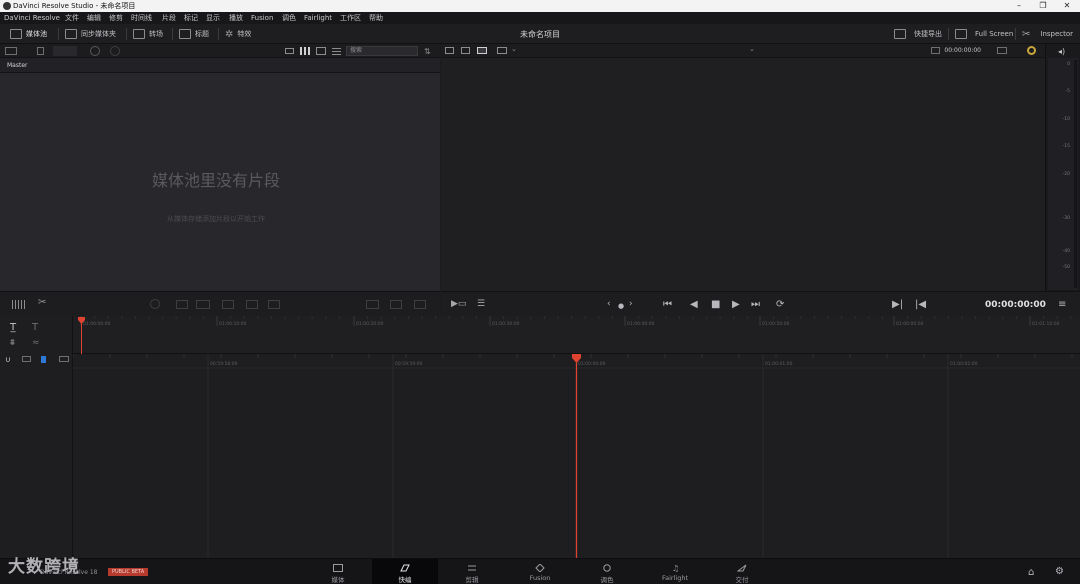  Describe the element at coordinates (1043, 6) in the screenshot. I see `restore-button: ❐` at that location.